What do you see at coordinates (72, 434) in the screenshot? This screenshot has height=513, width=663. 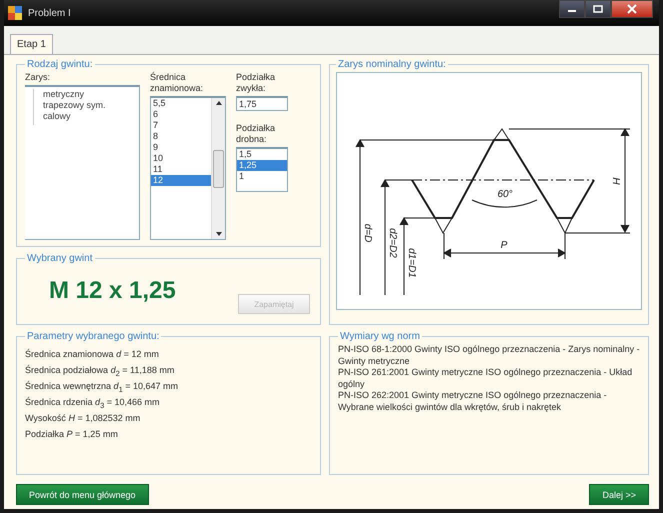 I see `parameter-text: Podziałka P = 1,25 mm` at bounding box center [72, 434].